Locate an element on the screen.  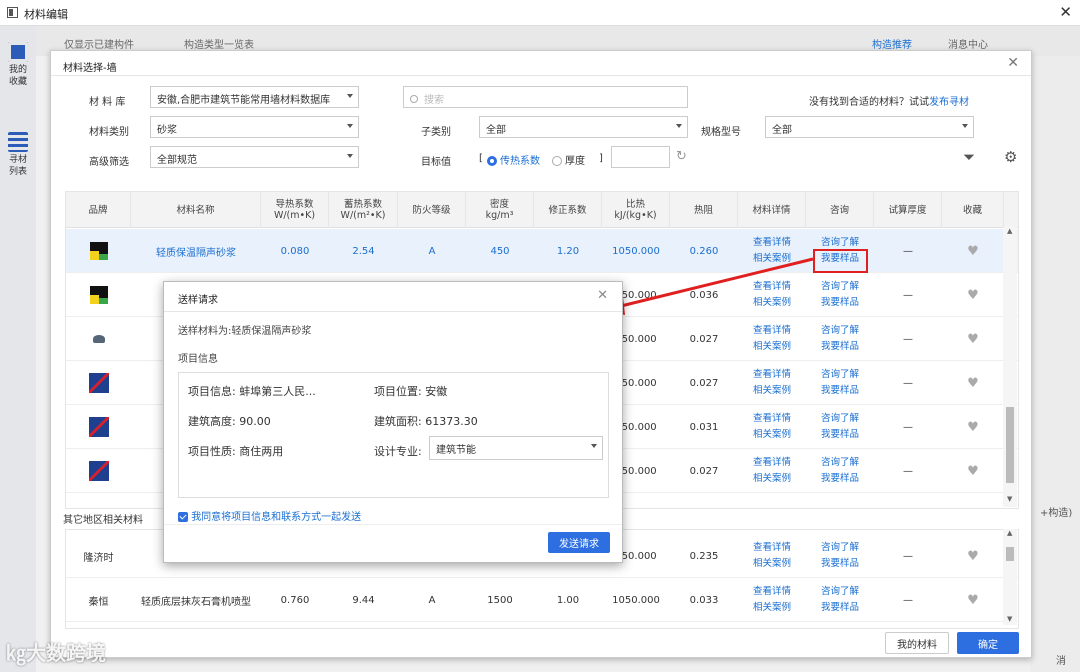
confirm-button: 确定 is located at coordinates (988, 643).